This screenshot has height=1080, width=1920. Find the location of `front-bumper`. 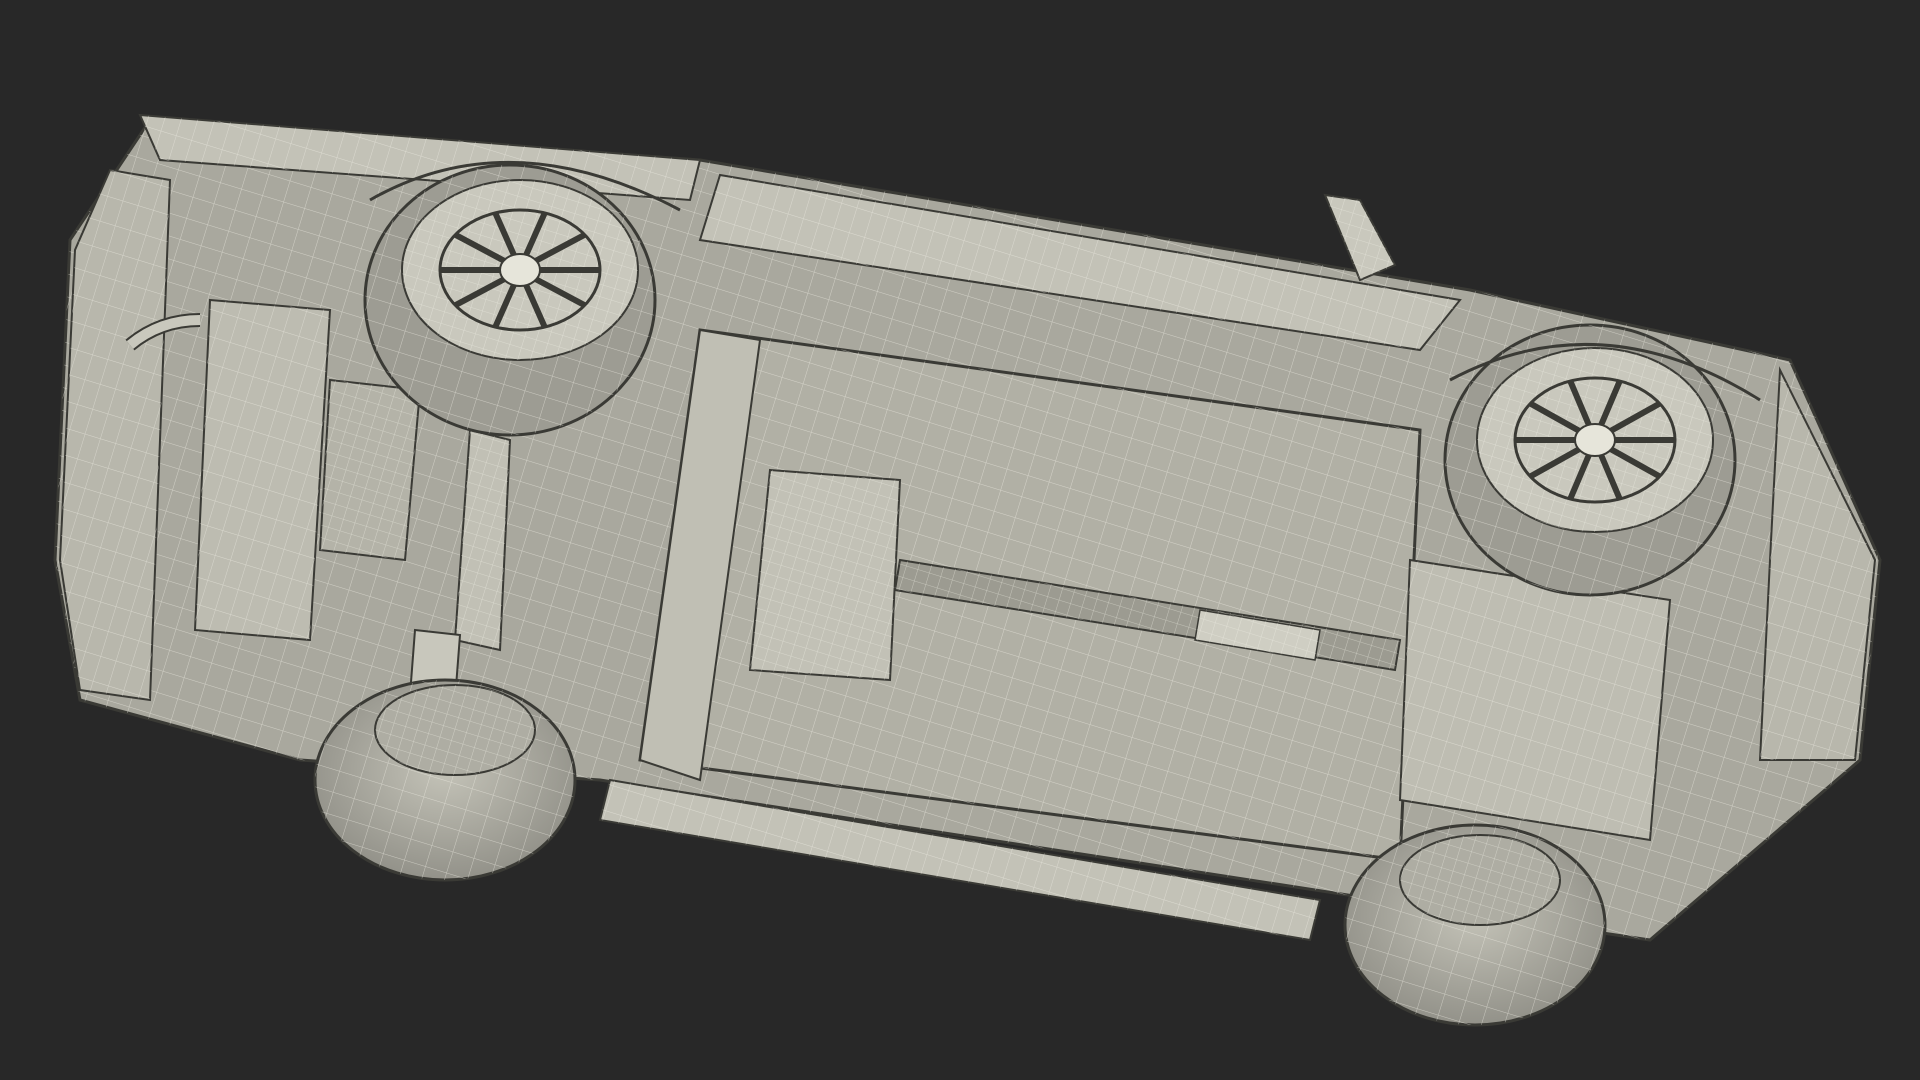

front-bumper is located at coordinates (115, 435).